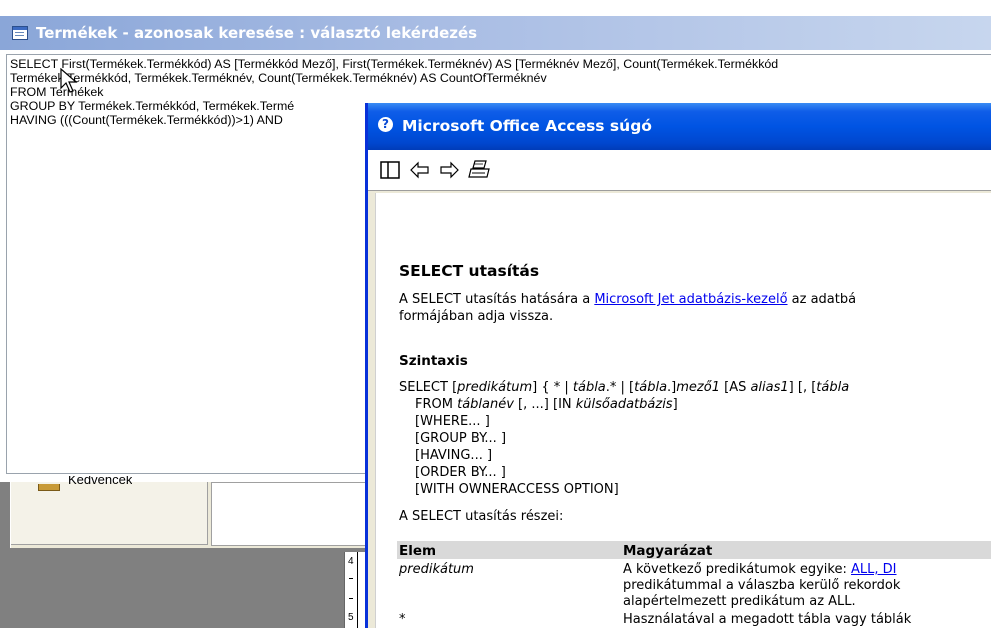  I want to click on groups-pane, so click(109, 513).